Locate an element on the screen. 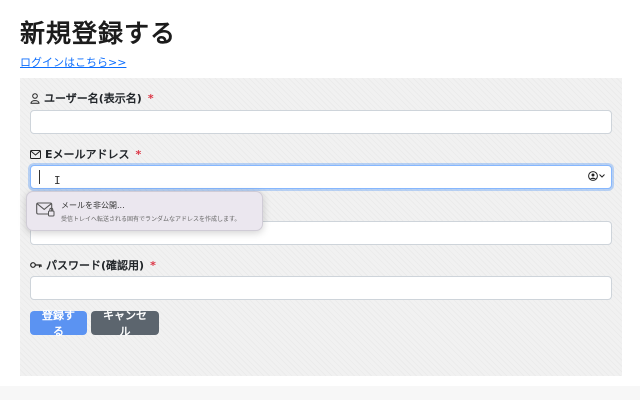 This screenshot has width=640, height=400. text-caret is located at coordinates (39, 177).